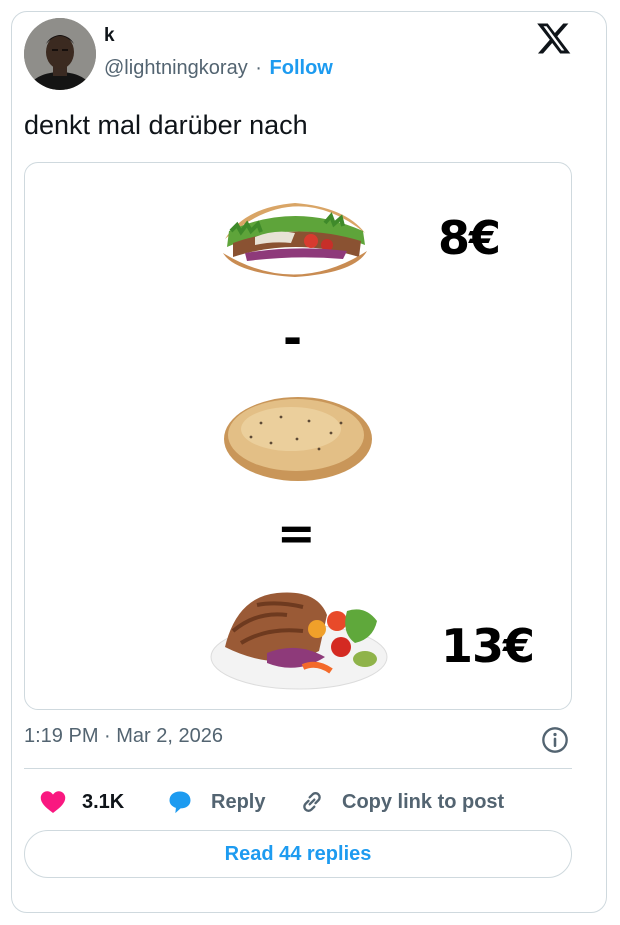 The width and height of the screenshot is (620, 925). Describe the element at coordinates (109, 36) in the screenshot. I see `display-name: k` at that location.